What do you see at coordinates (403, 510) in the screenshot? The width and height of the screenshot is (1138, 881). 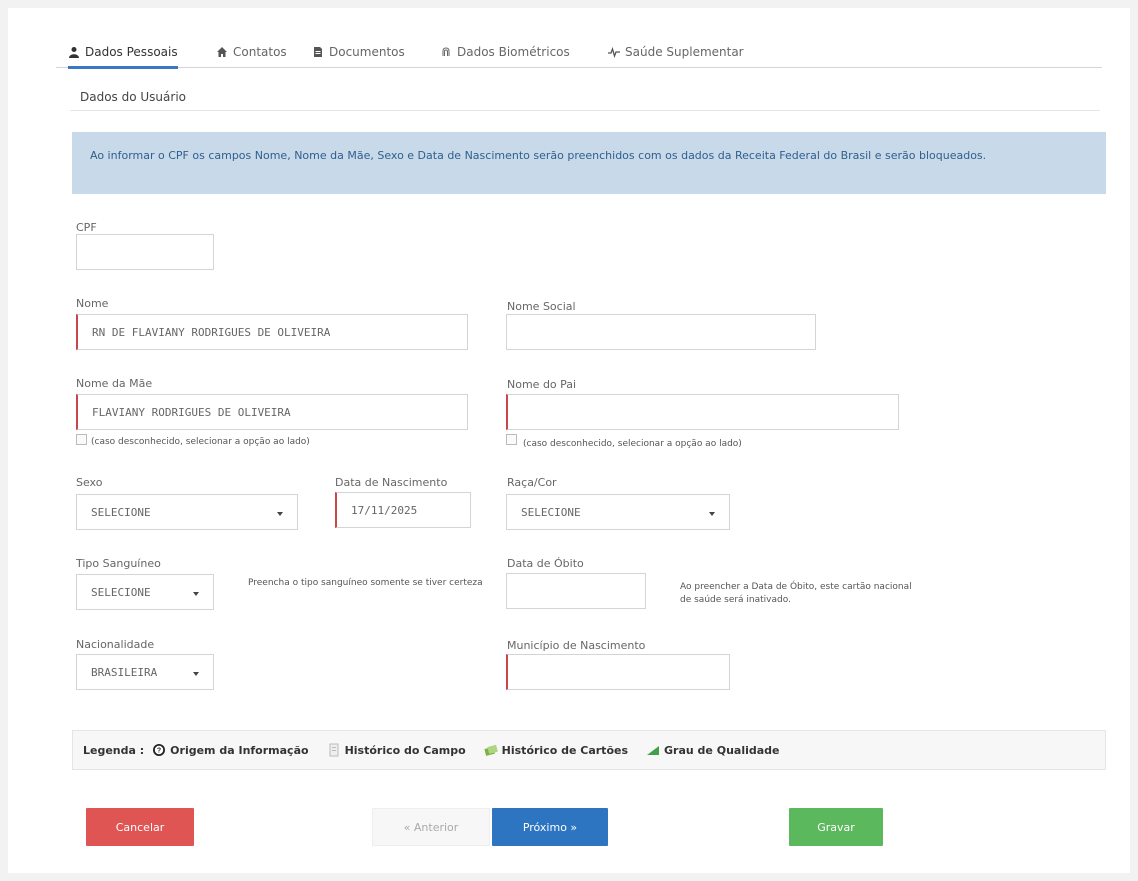 I see `data-nascimento-input: 17/11/2025` at bounding box center [403, 510].